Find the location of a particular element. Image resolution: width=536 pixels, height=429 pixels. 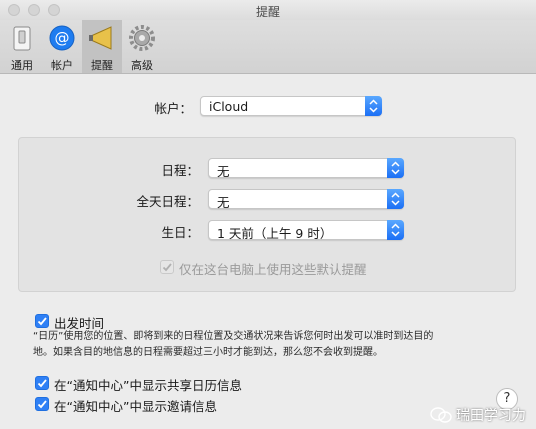

tab-alerts: 提醒 is located at coordinates (102, 46).